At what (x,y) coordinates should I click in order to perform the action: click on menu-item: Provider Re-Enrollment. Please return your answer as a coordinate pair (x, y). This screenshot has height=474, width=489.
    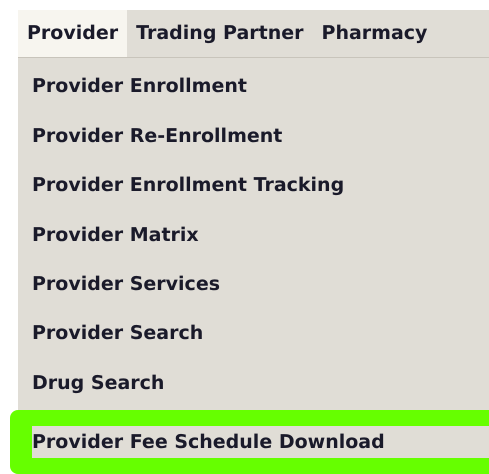
    Looking at the image, I should click on (253, 136).